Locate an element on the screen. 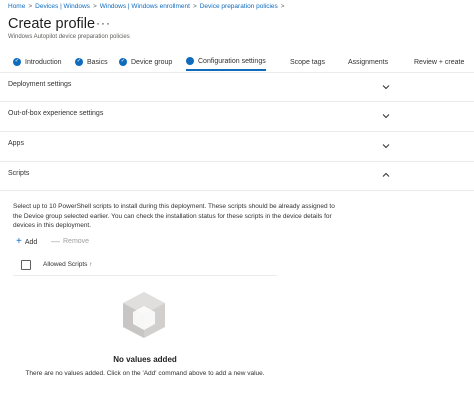 This screenshot has width=474, height=395. tab-assignments: Assignments is located at coordinates (368, 62).